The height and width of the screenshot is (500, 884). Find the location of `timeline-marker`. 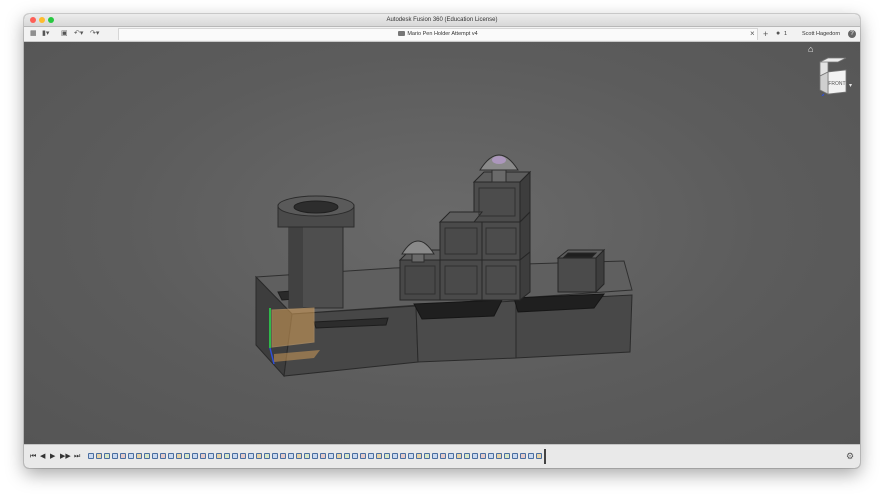

timeline-marker is located at coordinates (545, 456).